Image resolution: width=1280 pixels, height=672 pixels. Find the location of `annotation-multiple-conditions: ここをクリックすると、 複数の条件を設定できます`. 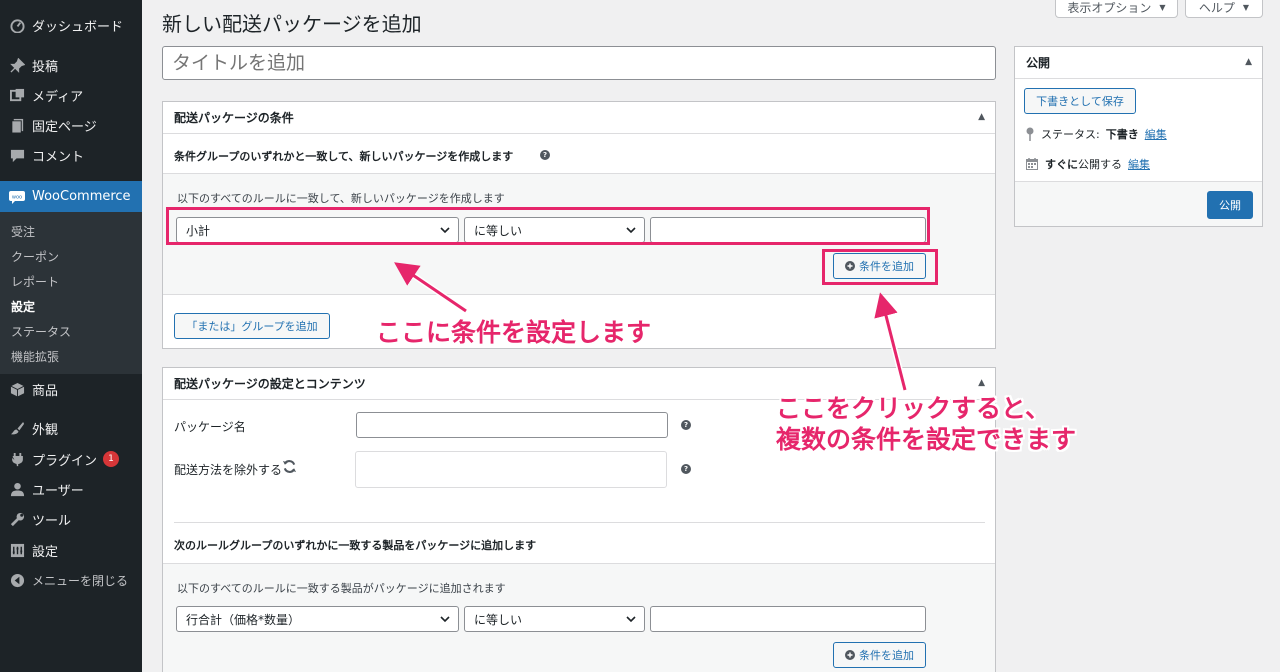

annotation-multiple-conditions: ここをクリックすると、 複数の条件を設定できます is located at coordinates (926, 424).